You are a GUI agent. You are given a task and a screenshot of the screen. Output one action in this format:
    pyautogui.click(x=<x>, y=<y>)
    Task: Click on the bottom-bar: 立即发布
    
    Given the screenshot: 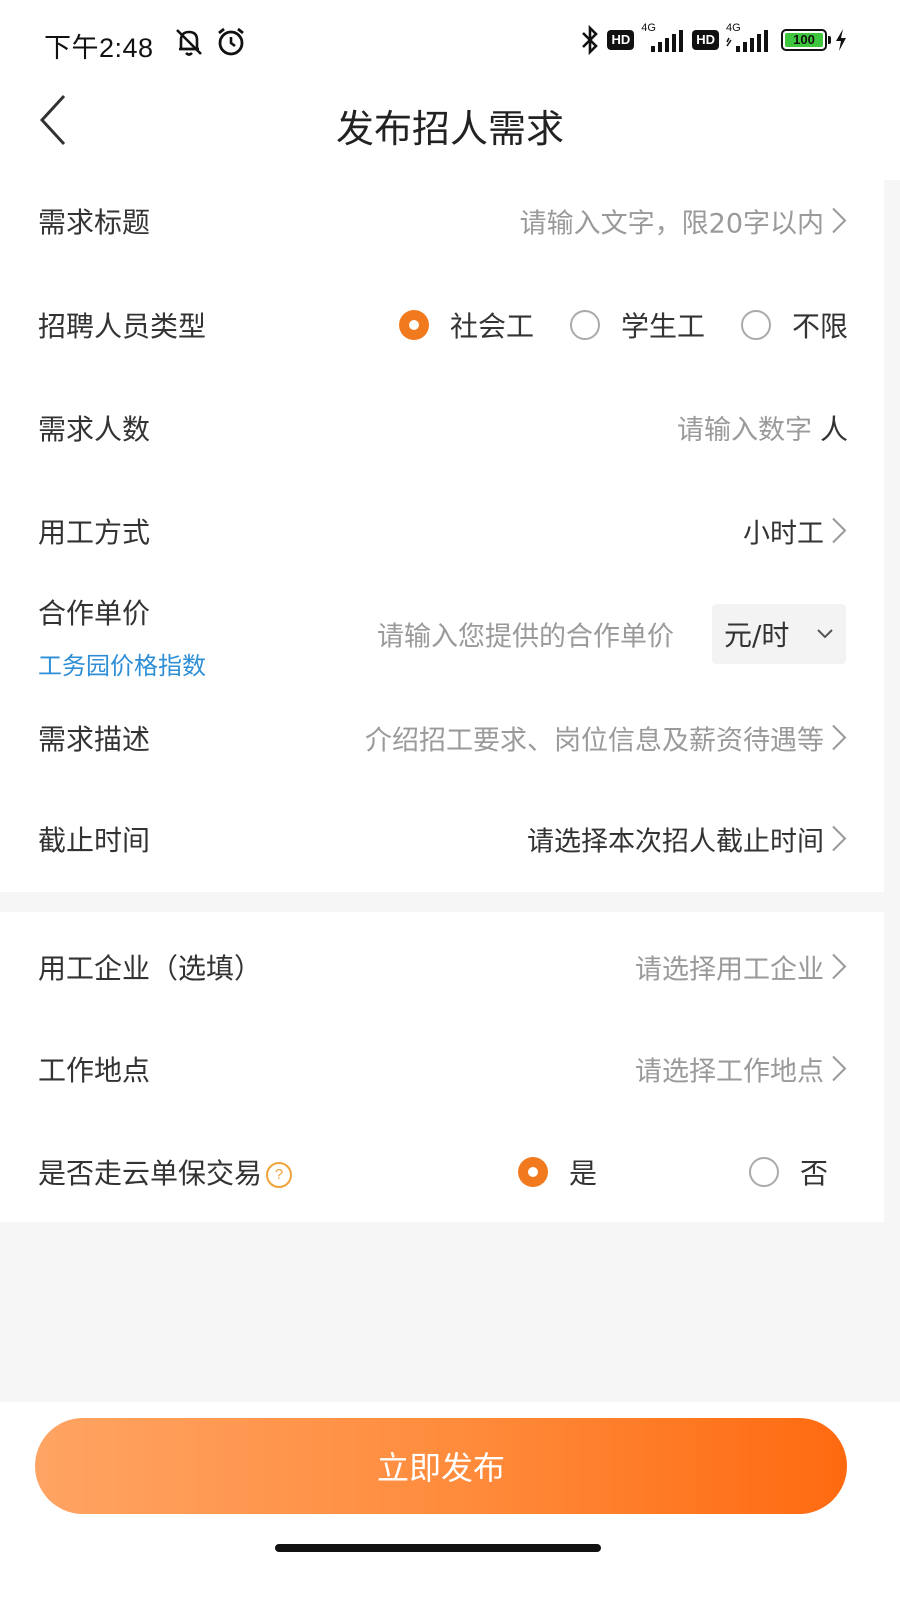 What is the action you would take?
    pyautogui.click(x=450, y=1501)
    